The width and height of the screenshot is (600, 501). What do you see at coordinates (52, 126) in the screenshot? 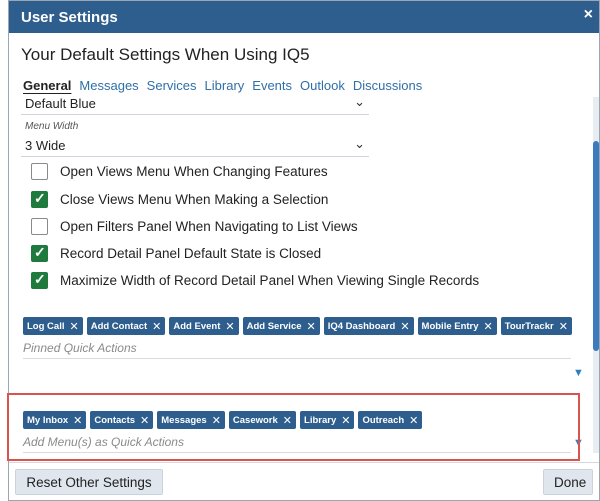
I see `menu-width-label: Menu Width` at bounding box center [52, 126].